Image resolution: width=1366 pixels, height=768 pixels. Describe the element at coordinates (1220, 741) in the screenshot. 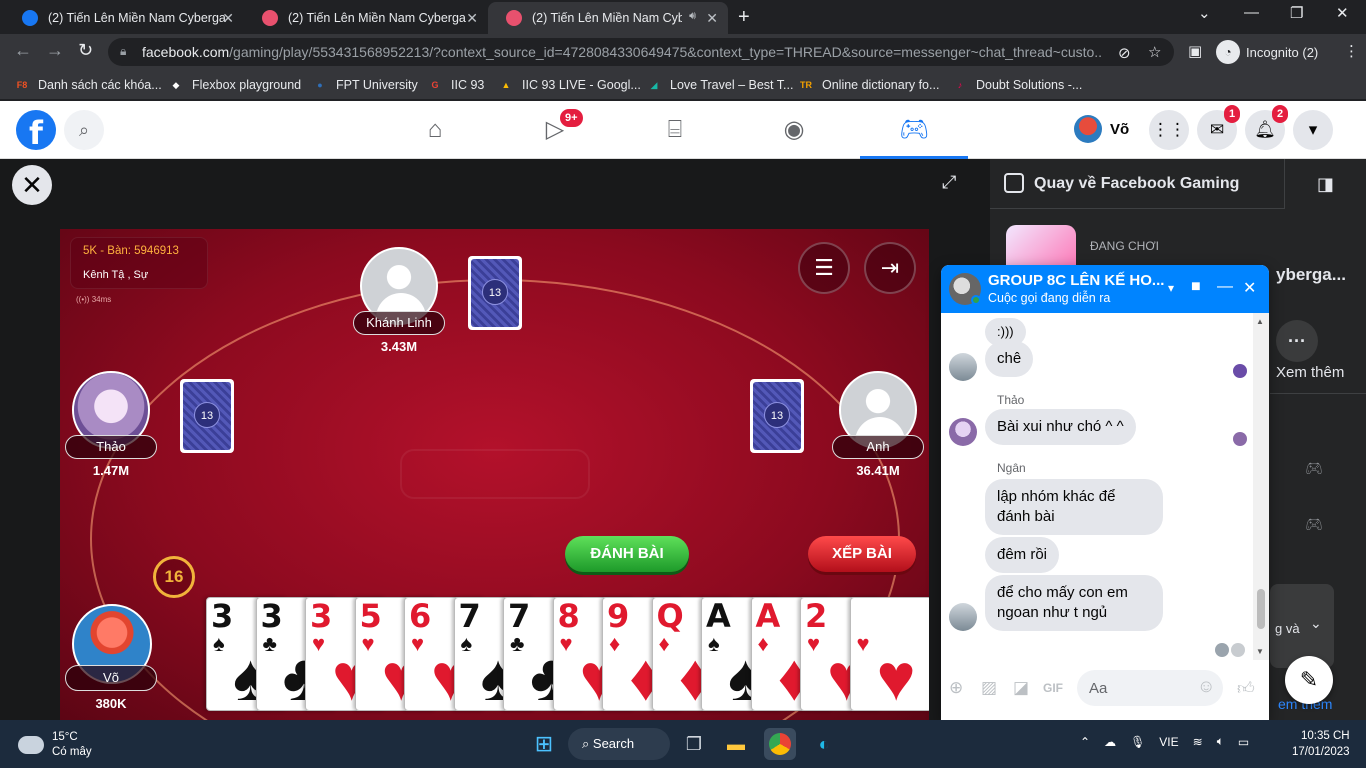

I see `volume-icon: 🔈︎` at that location.